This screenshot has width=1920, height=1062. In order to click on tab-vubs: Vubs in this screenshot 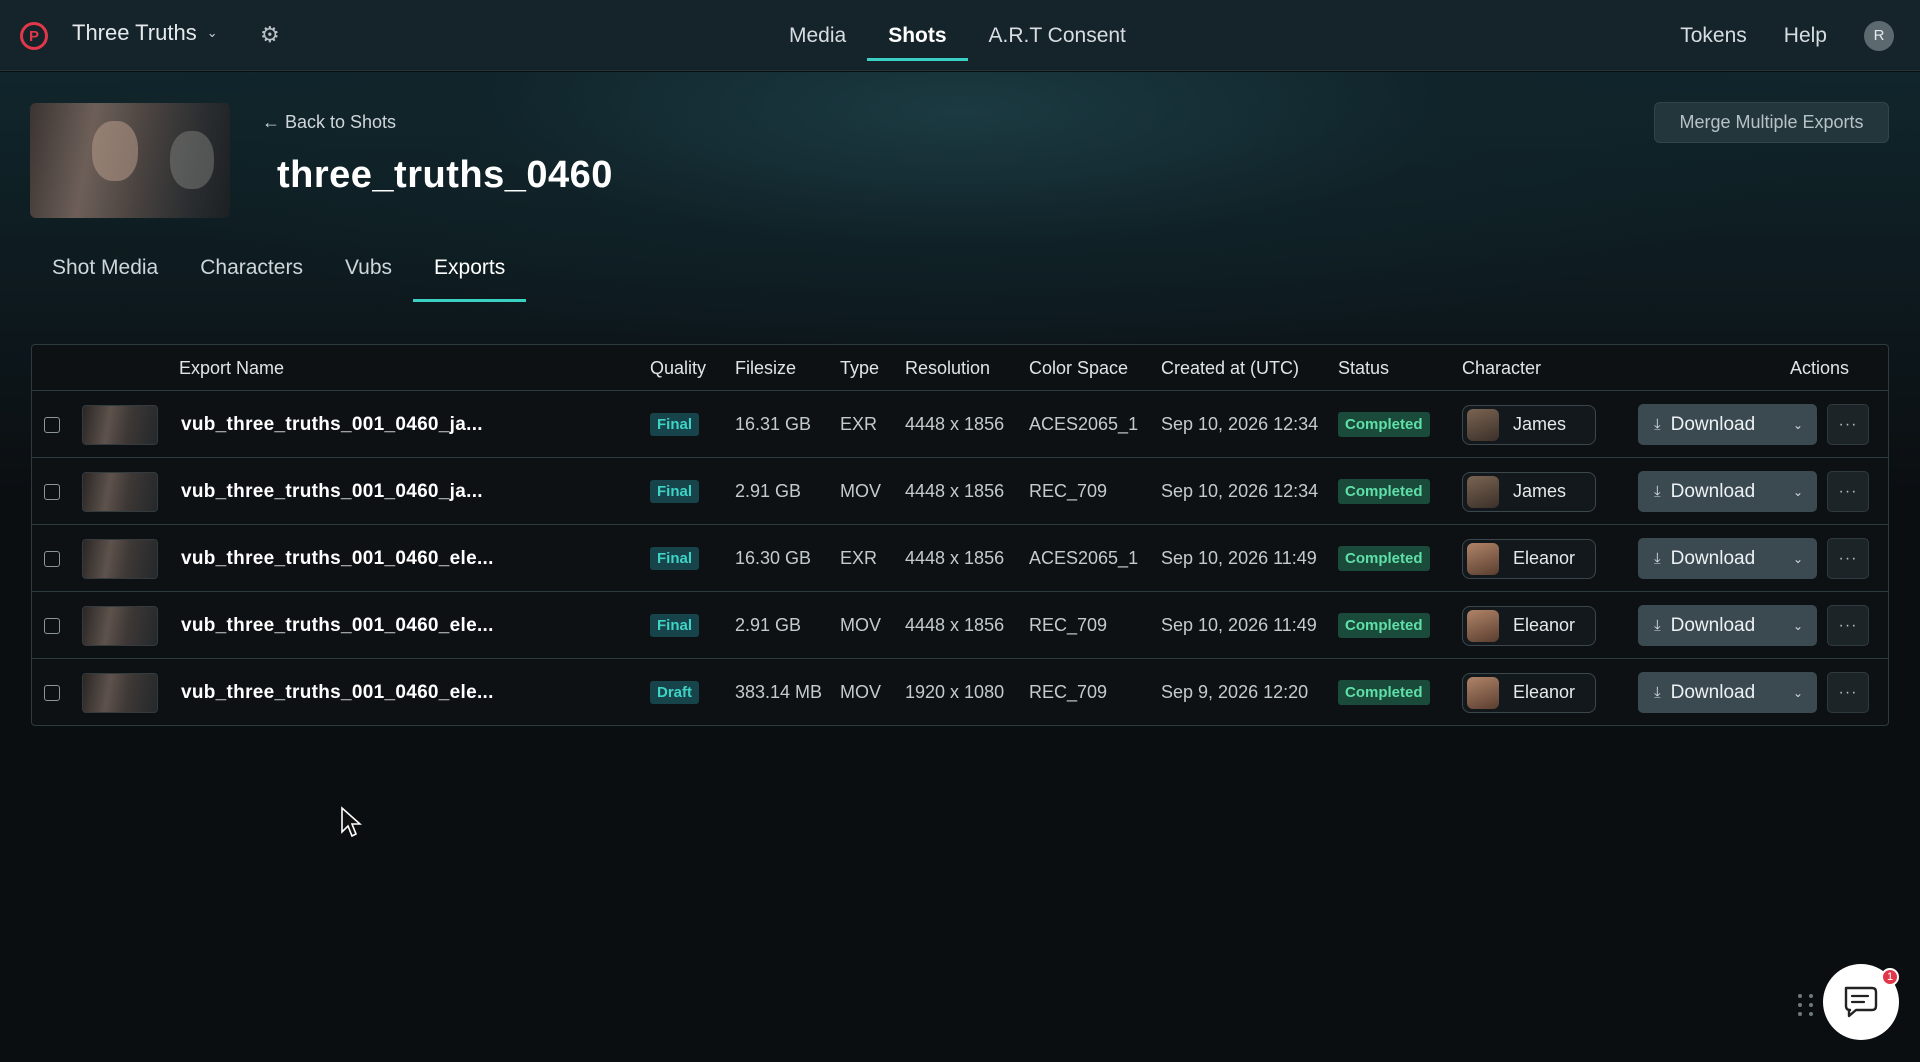, I will do `click(368, 279)`.